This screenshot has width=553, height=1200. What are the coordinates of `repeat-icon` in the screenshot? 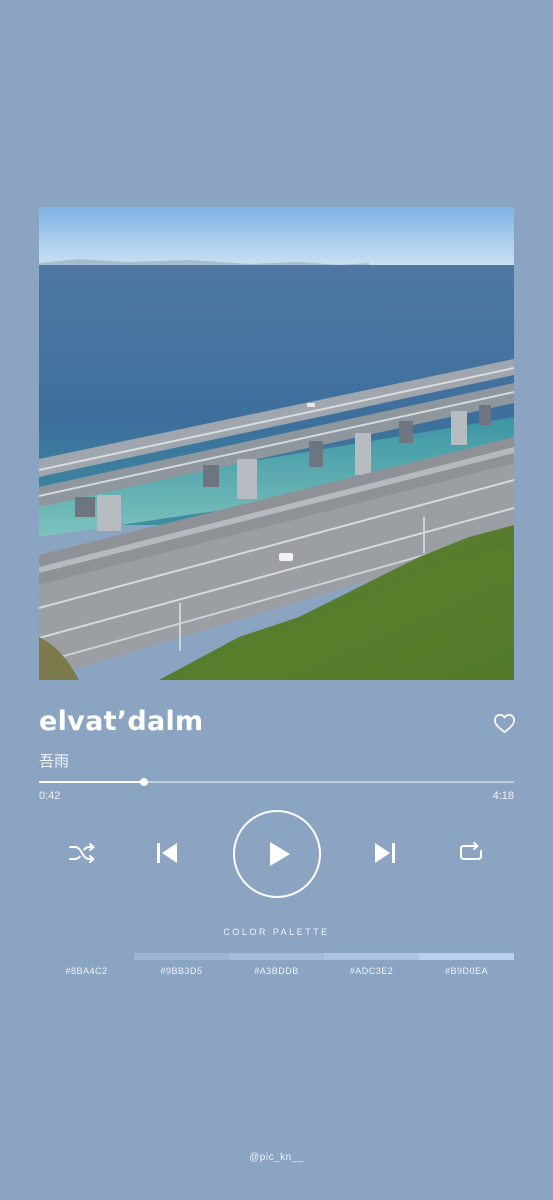 It's located at (471, 852).